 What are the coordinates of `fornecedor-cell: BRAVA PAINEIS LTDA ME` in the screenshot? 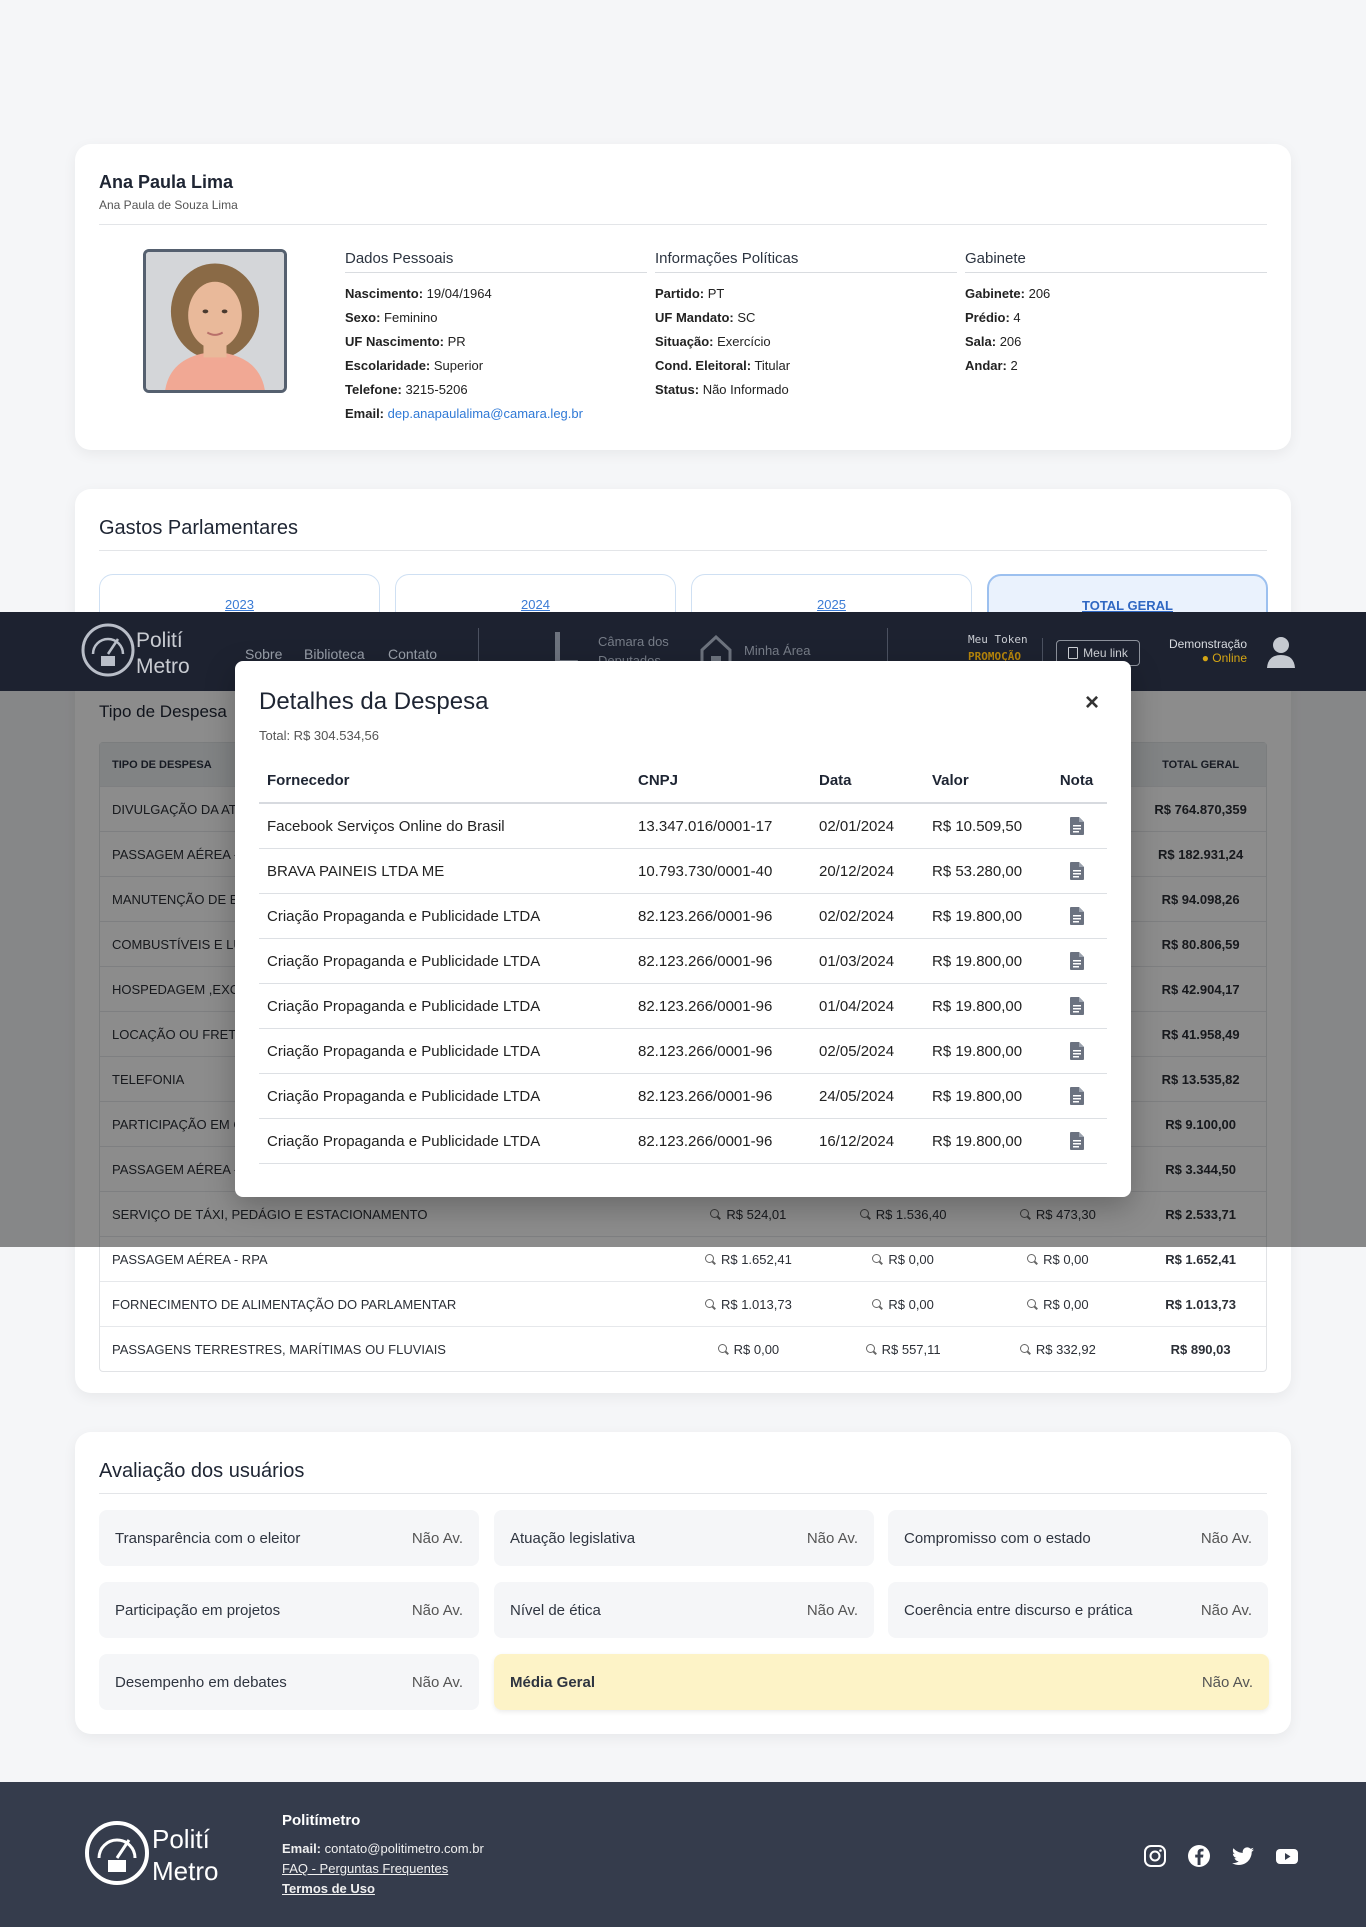 It's located at (356, 871).